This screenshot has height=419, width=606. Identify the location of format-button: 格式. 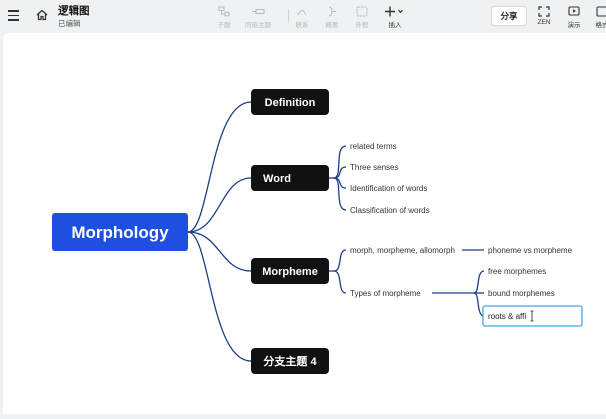
(598, 17).